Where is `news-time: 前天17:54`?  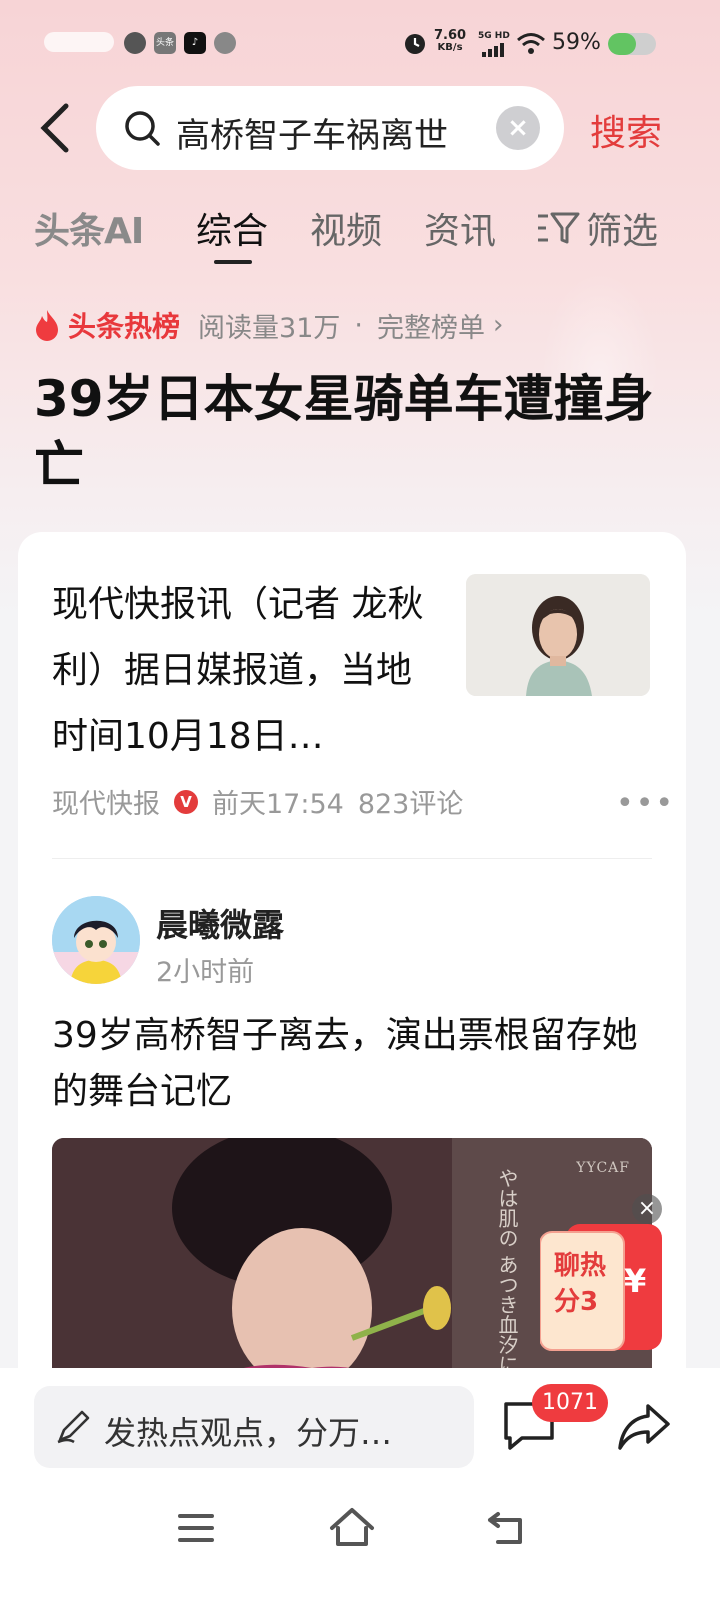 news-time: 前天17:54 is located at coordinates (278, 804).